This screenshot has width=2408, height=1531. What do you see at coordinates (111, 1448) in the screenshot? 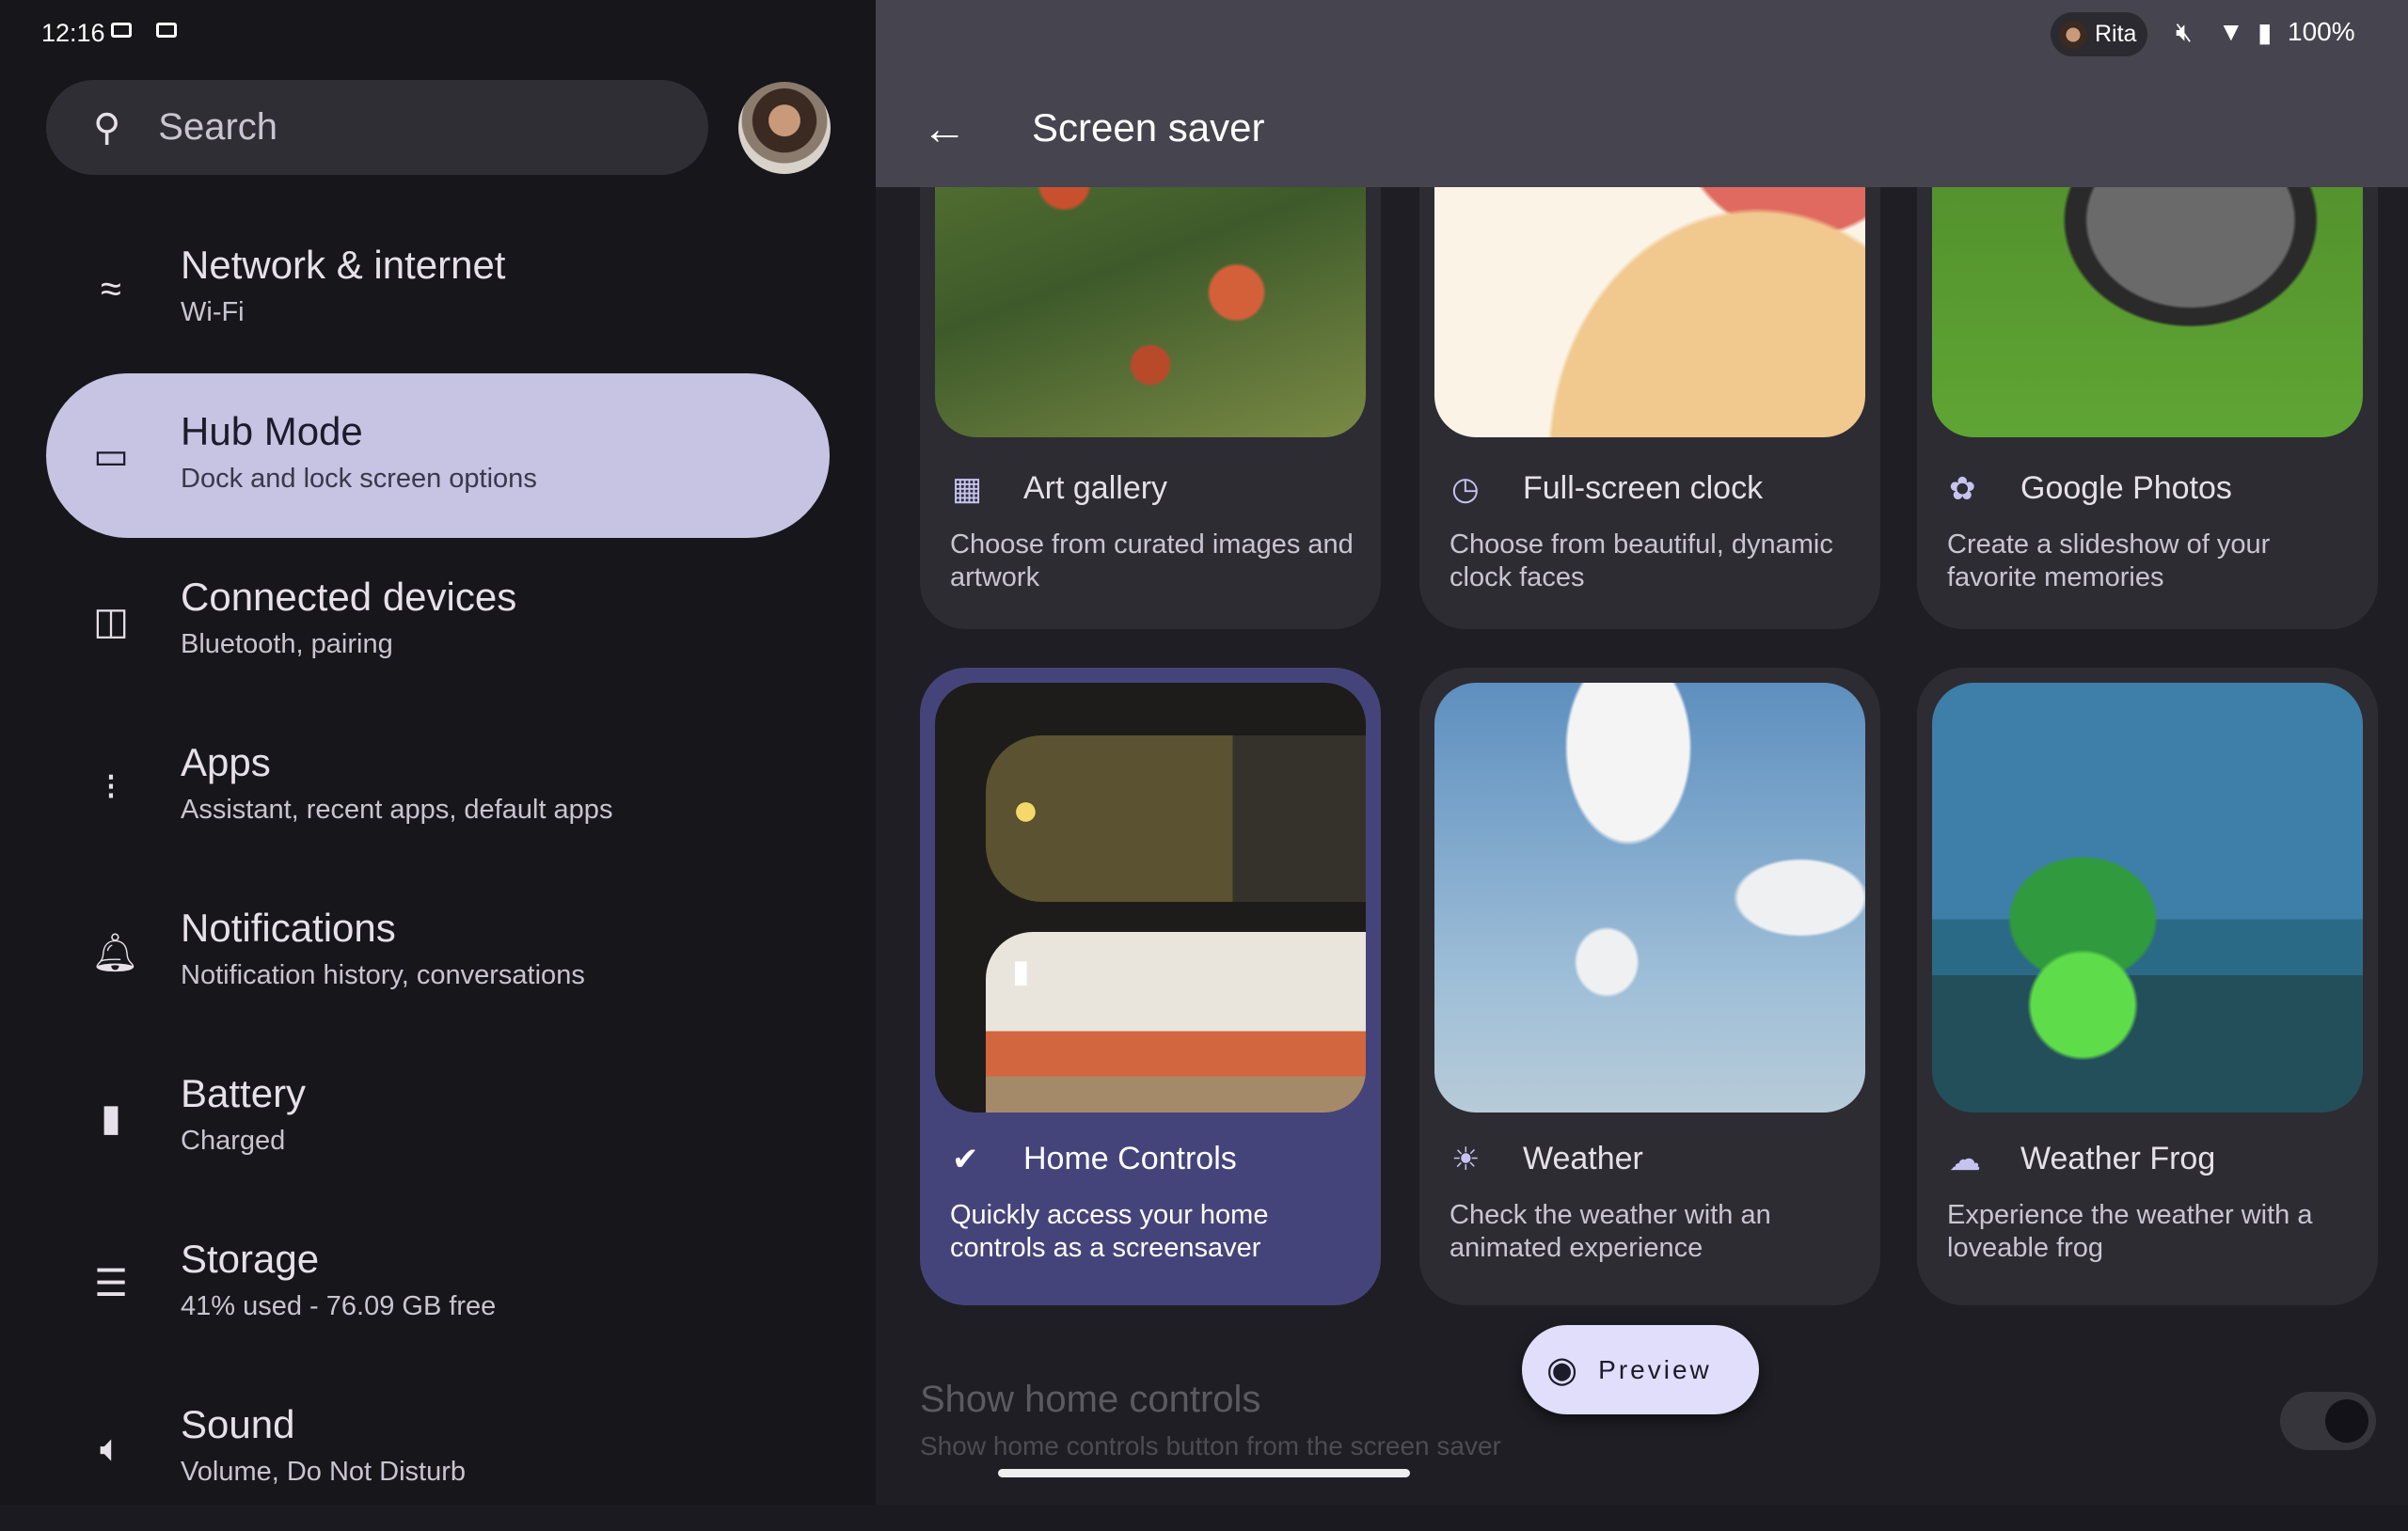
I see `volume-icon: 🔈︎` at bounding box center [111, 1448].